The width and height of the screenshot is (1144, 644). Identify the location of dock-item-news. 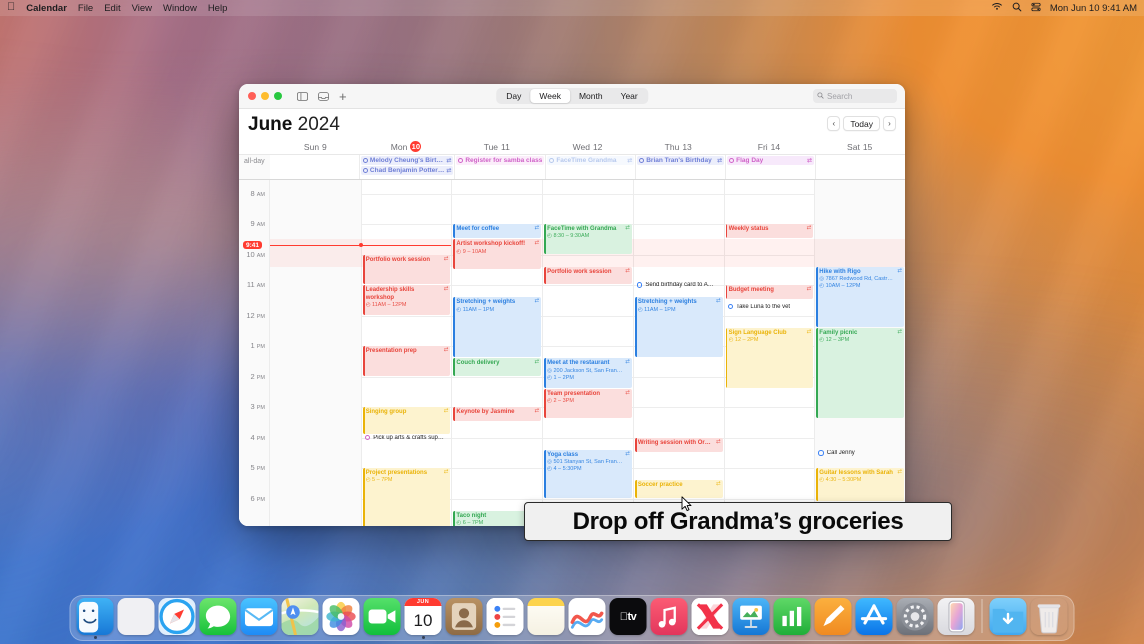
(710, 616).